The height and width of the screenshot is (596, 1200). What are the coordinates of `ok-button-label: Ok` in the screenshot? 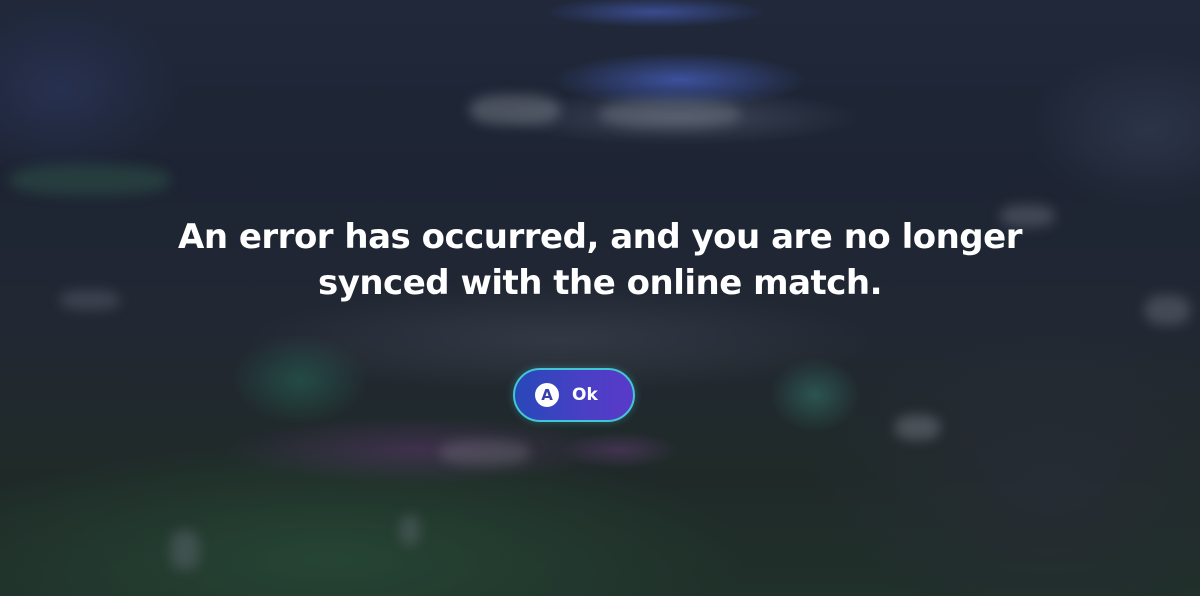 It's located at (585, 395).